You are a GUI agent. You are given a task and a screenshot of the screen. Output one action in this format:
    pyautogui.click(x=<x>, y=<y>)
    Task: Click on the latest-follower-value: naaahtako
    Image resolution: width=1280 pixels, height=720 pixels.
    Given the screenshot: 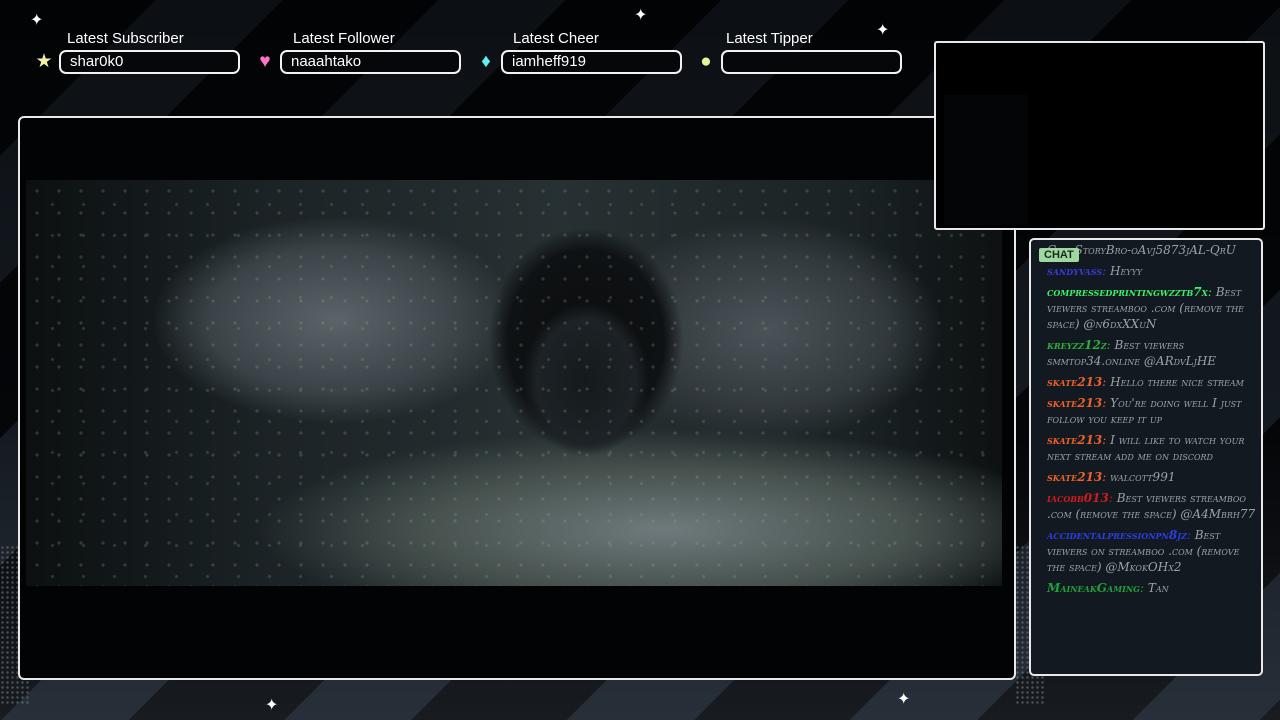 What is the action you would take?
    pyautogui.click(x=370, y=62)
    